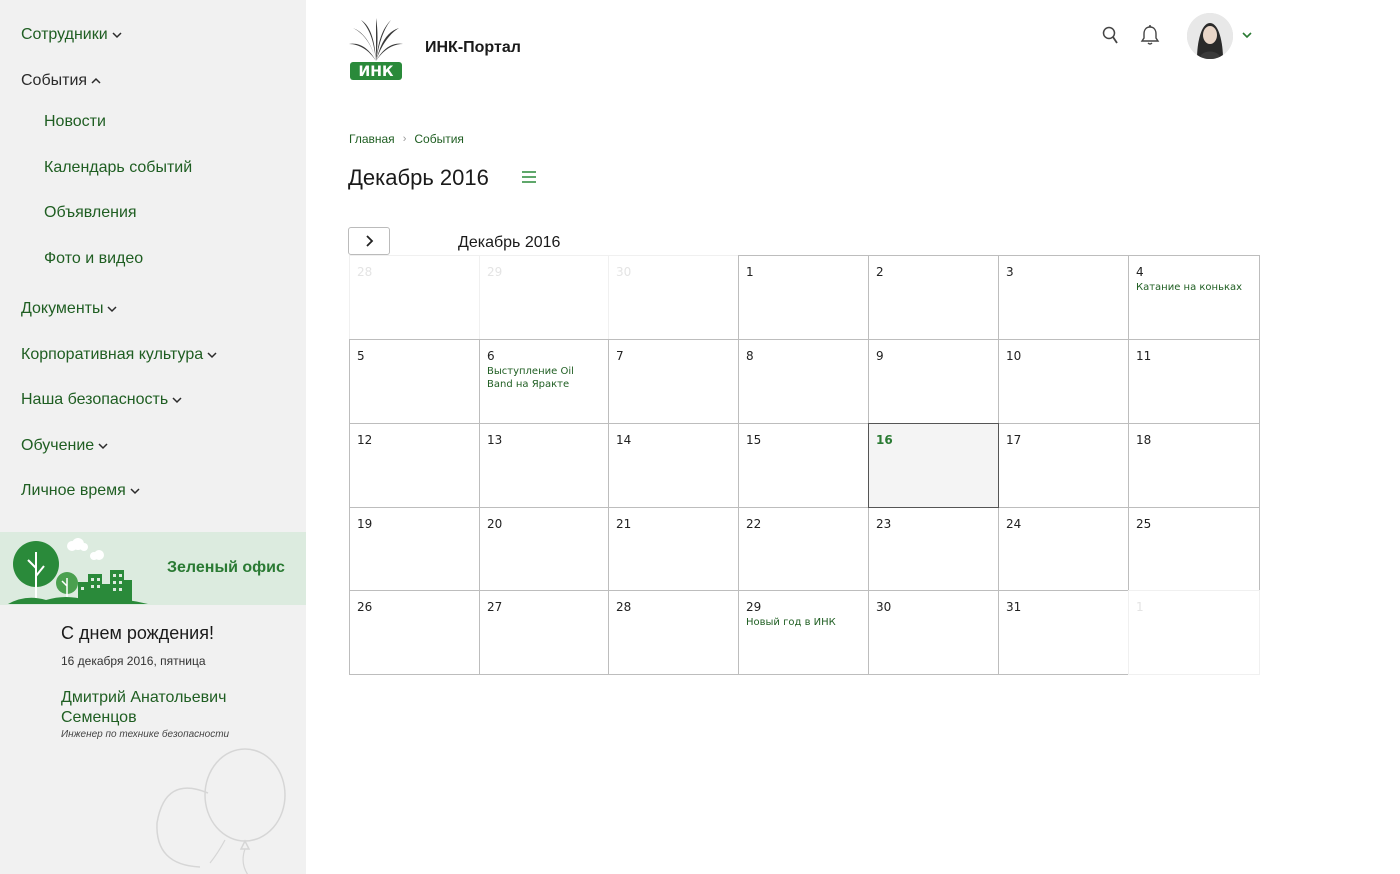 The width and height of the screenshot is (1400, 874). What do you see at coordinates (529, 177) in the screenshot?
I see `list-view-icon` at bounding box center [529, 177].